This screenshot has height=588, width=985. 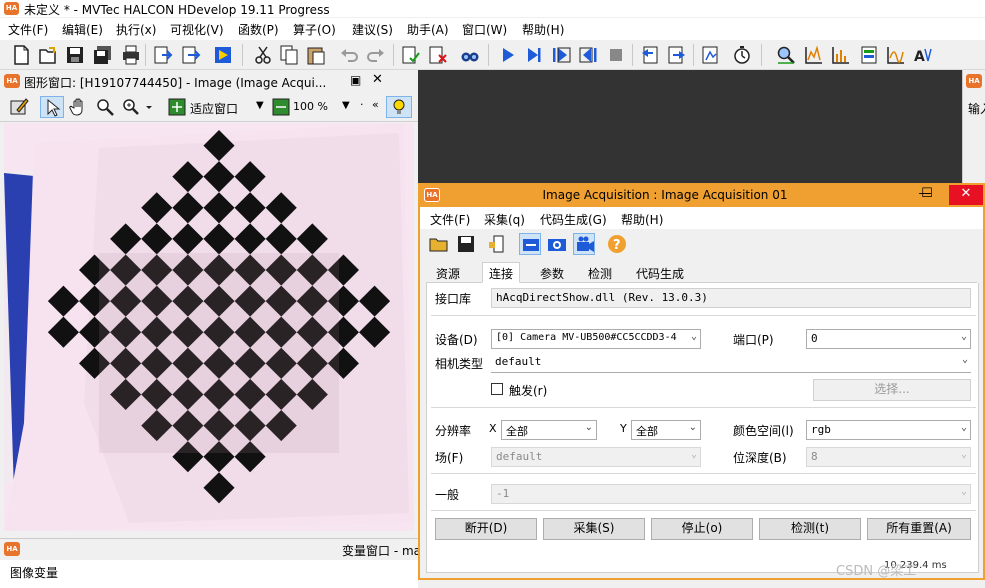 What do you see at coordinates (163, 55) in the screenshot?
I see `export-icon` at bounding box center [163, 55].